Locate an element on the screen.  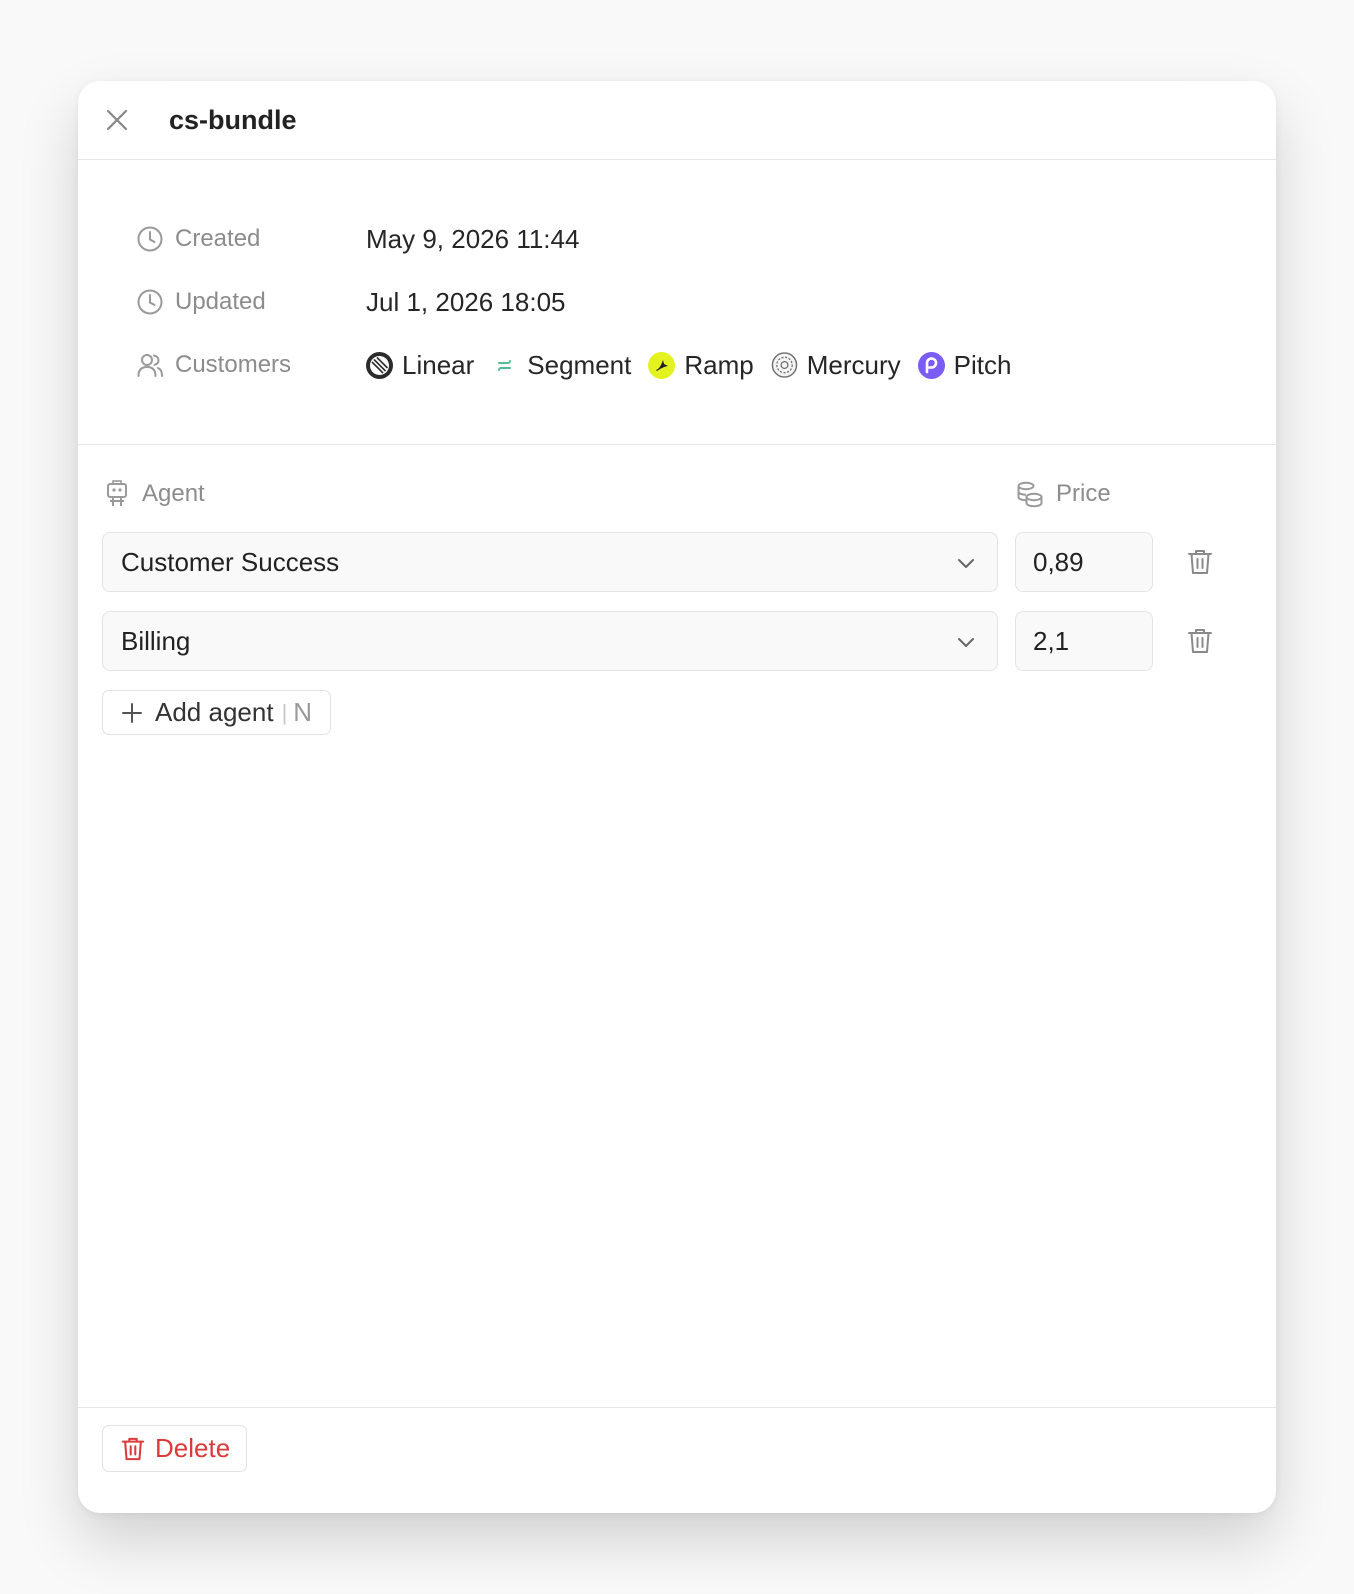
segment-logo-icon is located at coordinates (504, 365).